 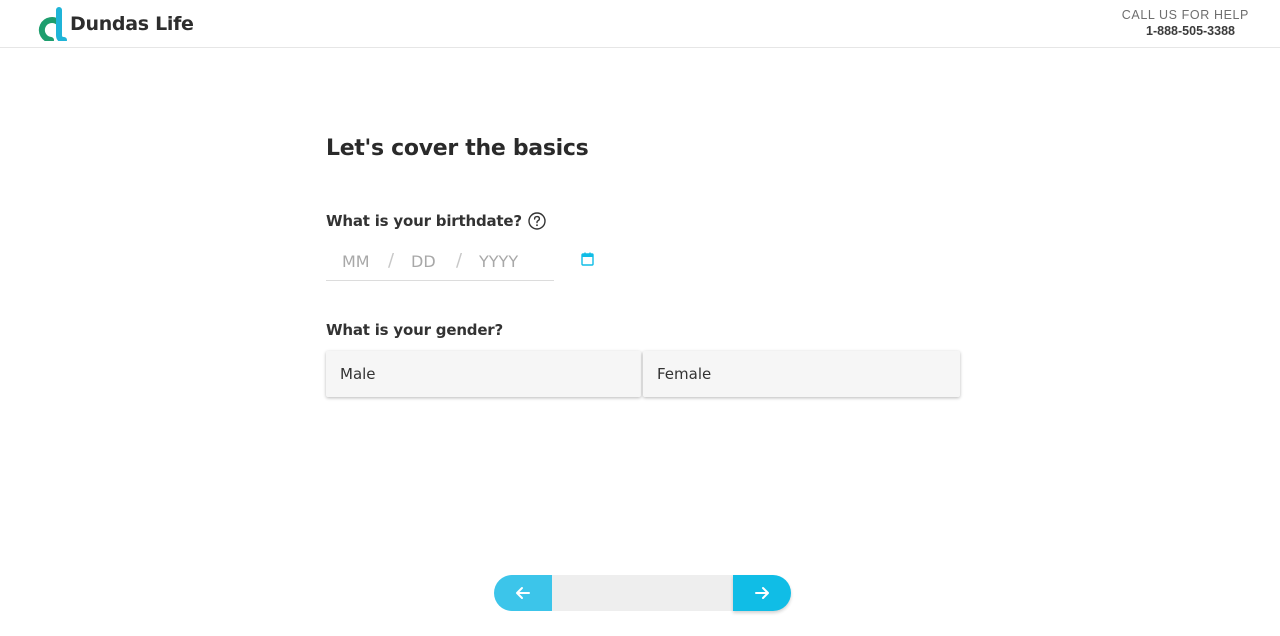 What do you see at coordinates (440, 262) in the screenshot?
I see `birthdate-input-group: MM / DD / YYYY` at bounding box center [440, 262].